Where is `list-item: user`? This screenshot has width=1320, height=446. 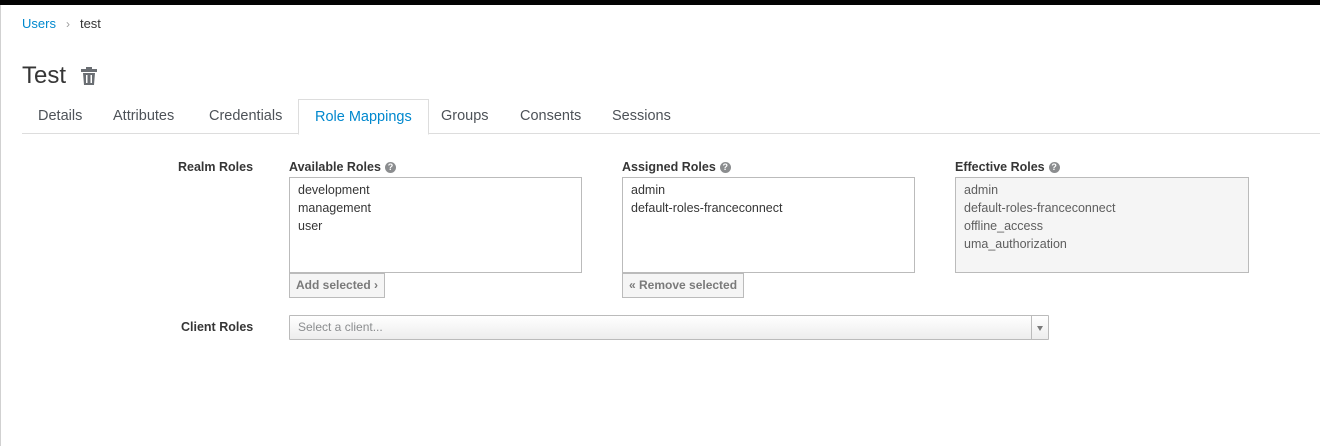 list-item: user is located at coordinates (435, 226).